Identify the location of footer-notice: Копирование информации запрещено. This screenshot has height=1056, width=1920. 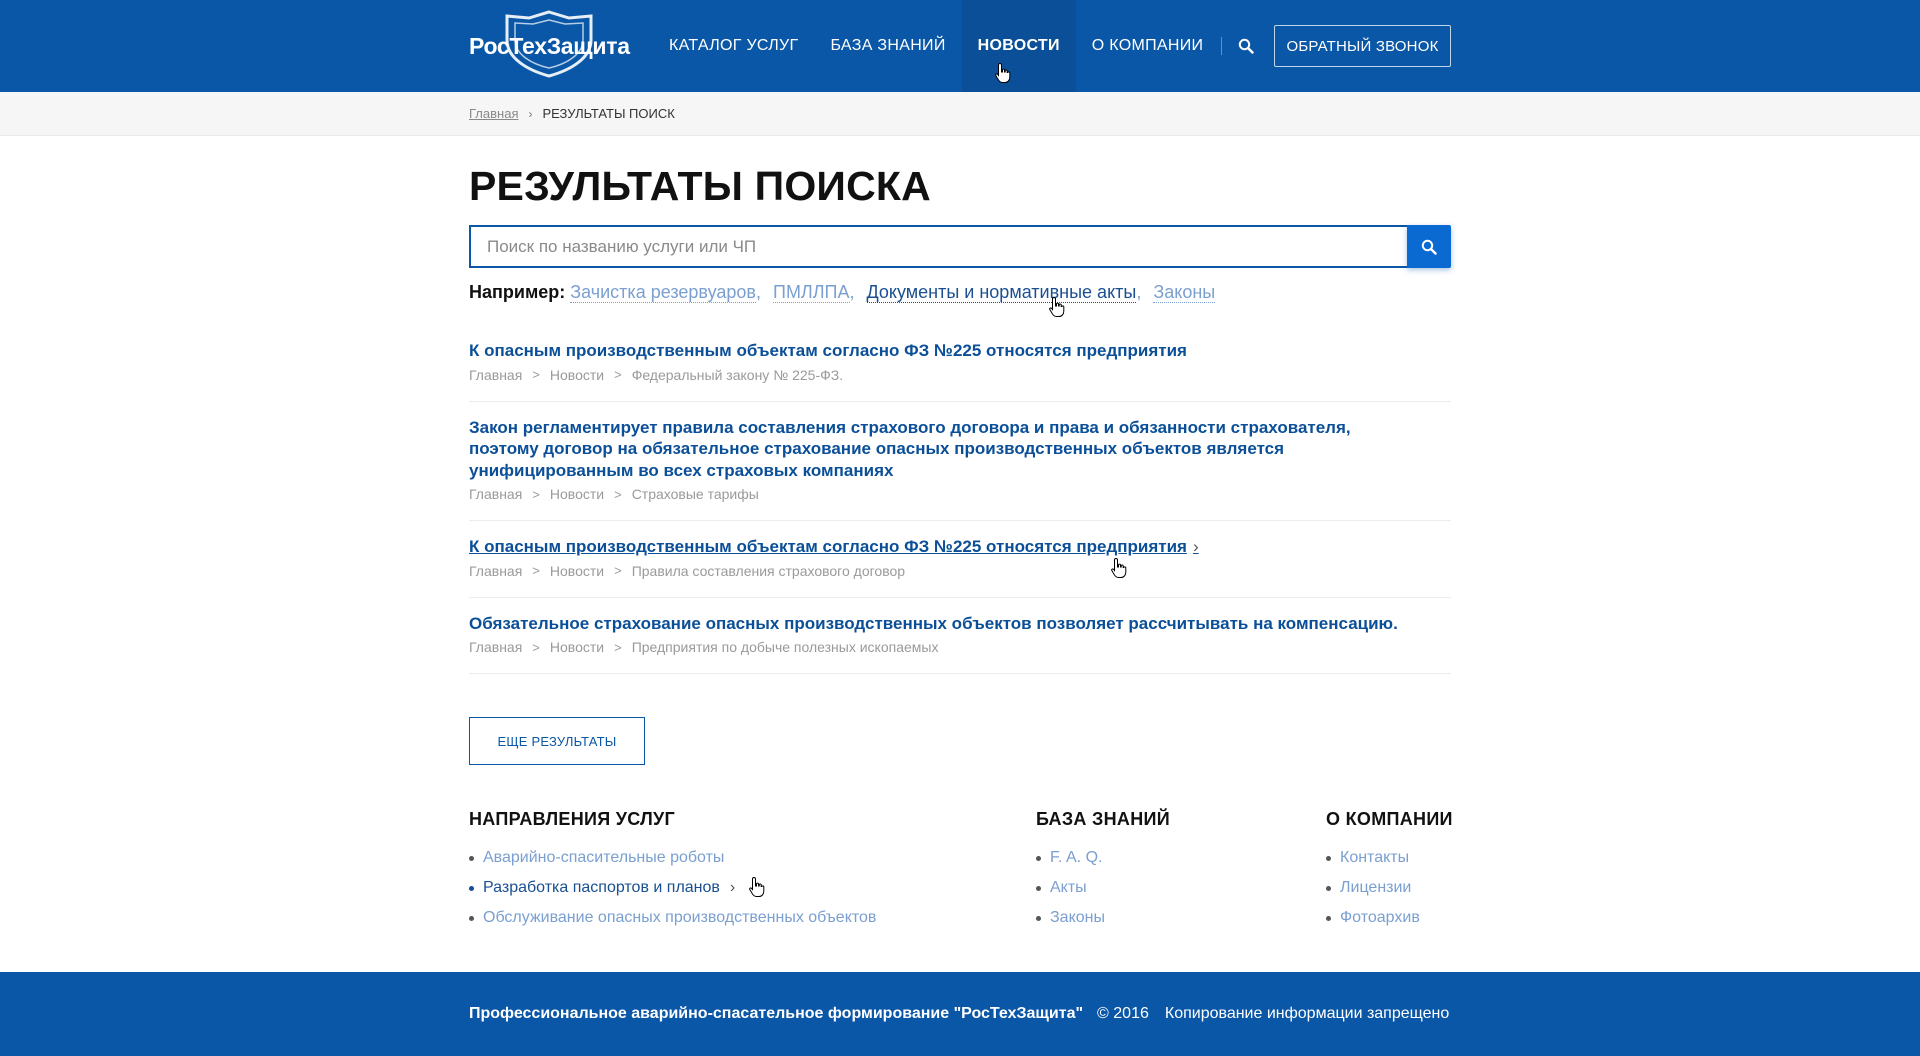
(1307, 1013).